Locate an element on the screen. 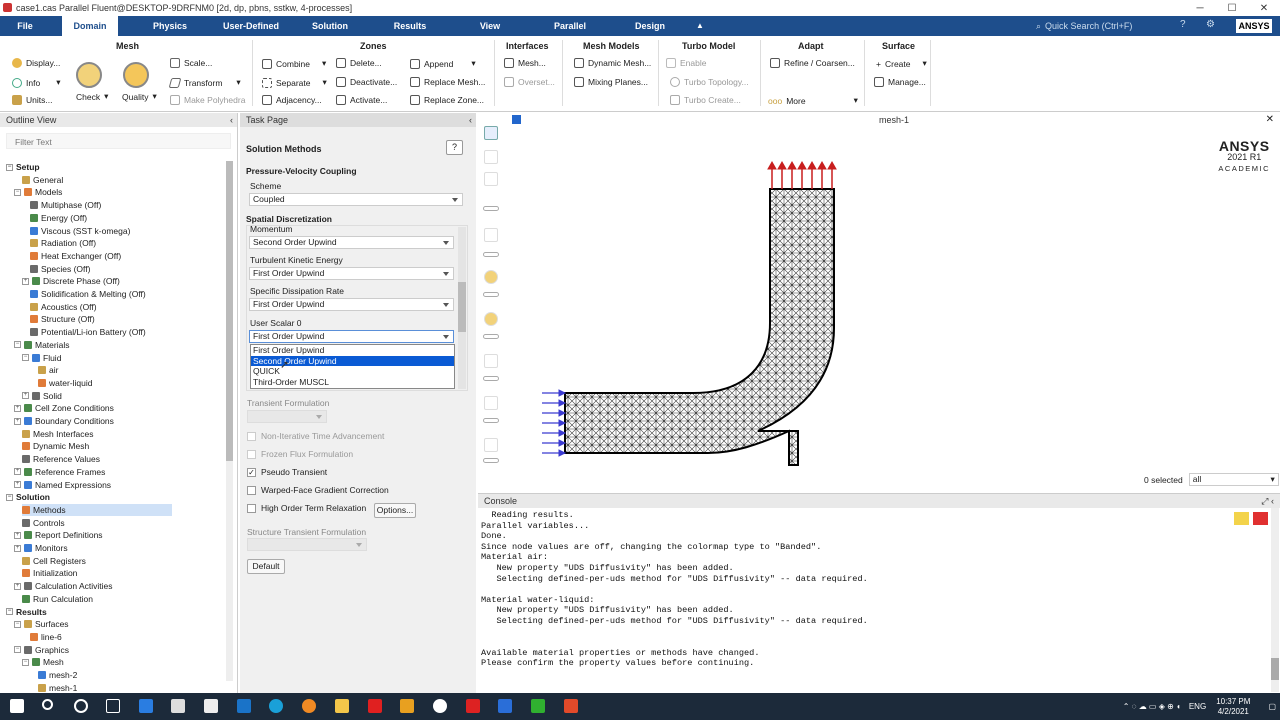 The image size is (1280, 720). tree-item: Mesh Interfaces is located at coordinates (57, 434).